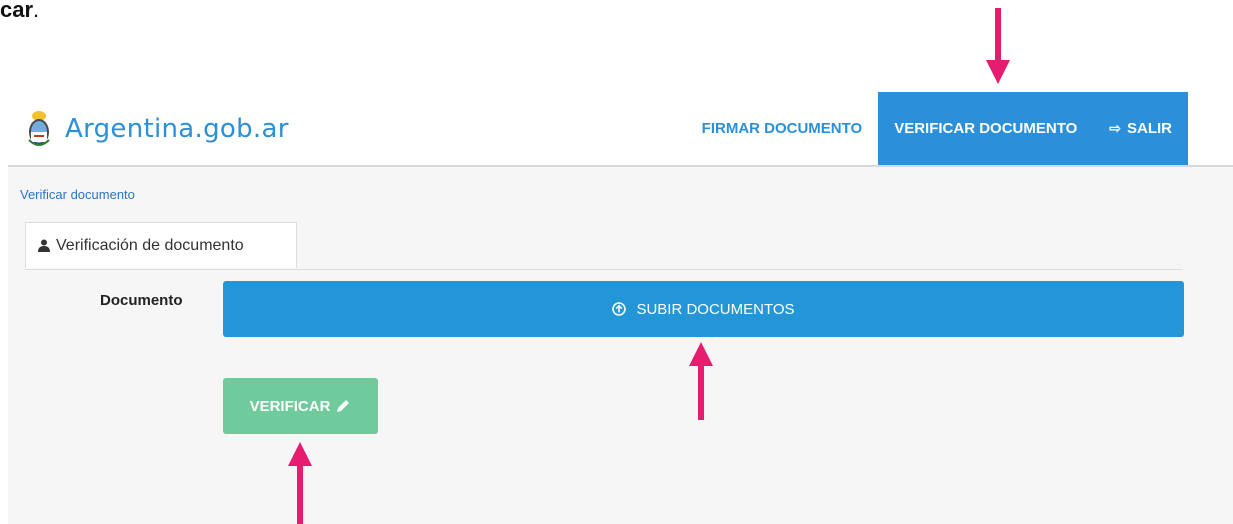  I want to click on tab-label: Verificación de documento, so click(150, 245).